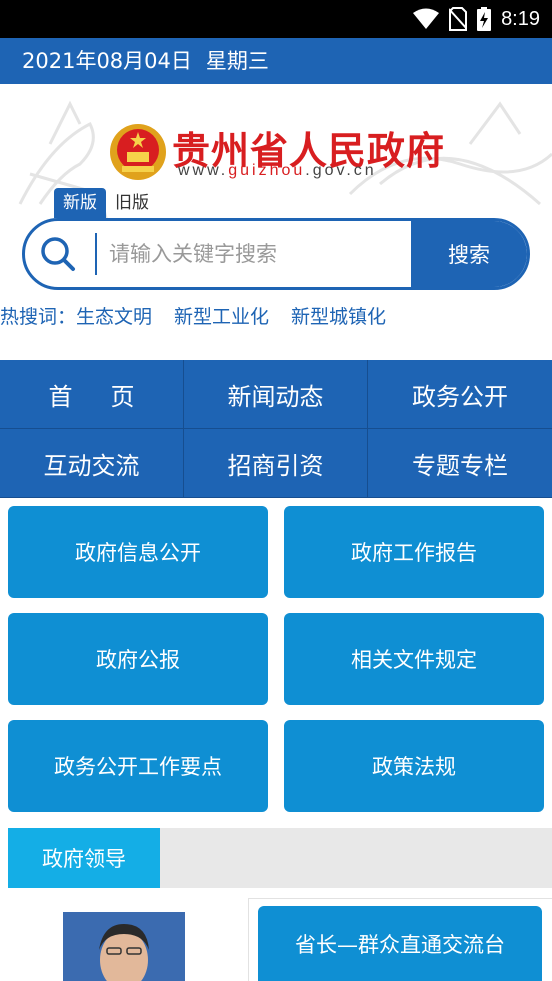 This screenshot has height=981, width=552. What do you see at coordinates (276, 394) in the screenshot?
I see `nav-item-news: 新闻动态` at bounding box center [276, 394].